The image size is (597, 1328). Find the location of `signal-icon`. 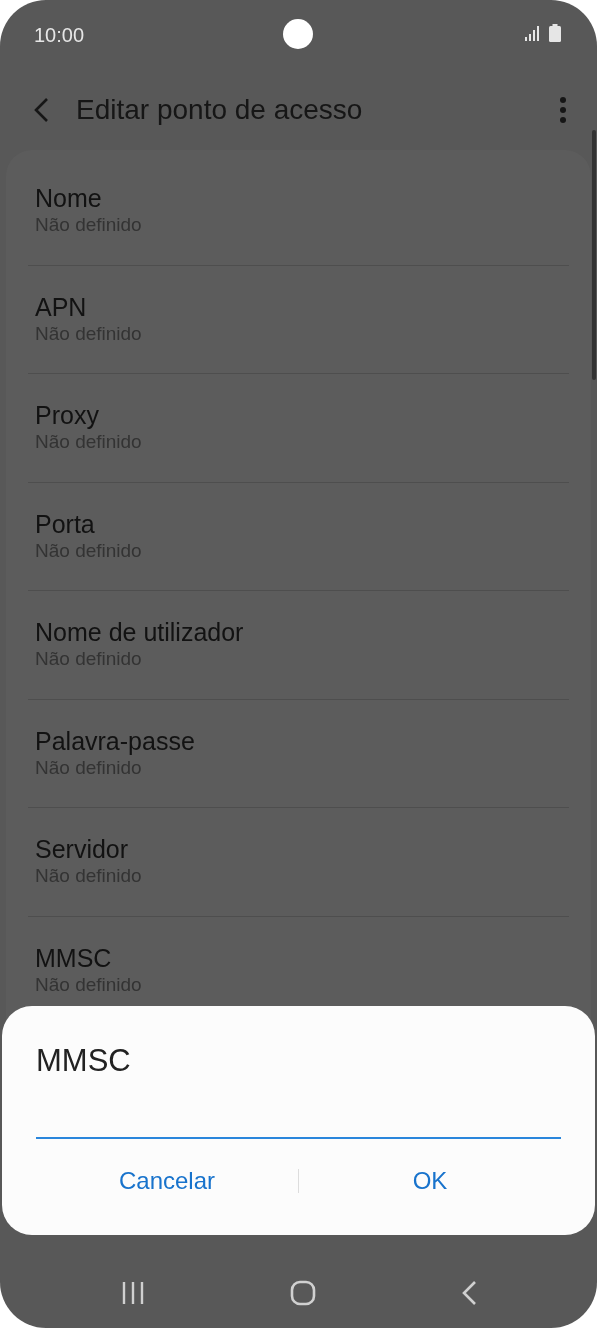

signal-icon is located at coordinates (533, 33).